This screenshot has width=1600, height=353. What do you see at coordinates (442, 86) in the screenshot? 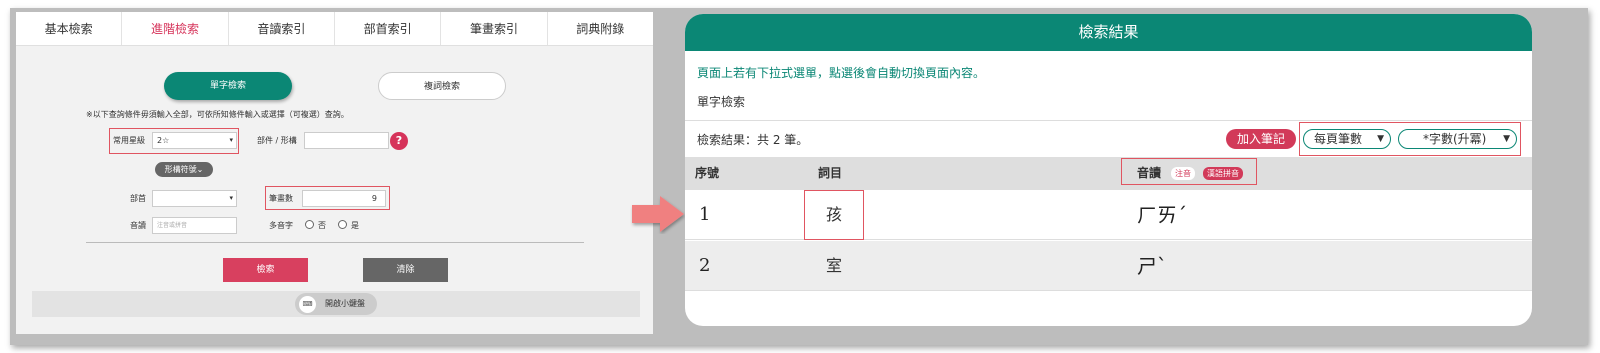
I see `compound-word-search-button: 複詞檢索` at bounding box center [442, 86].